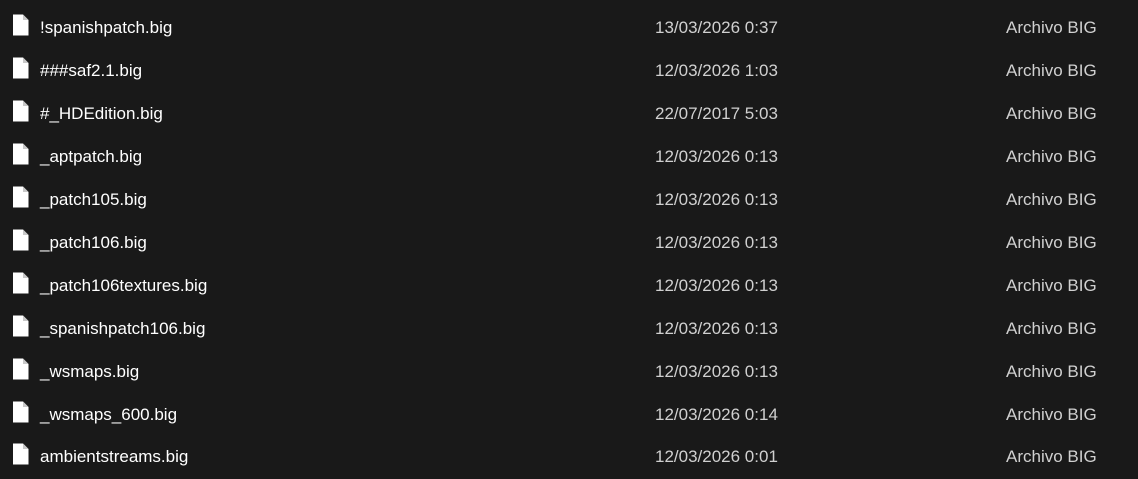 This screenshot has height=479, width=1138. What do you see at coordinates (124, 285) in the screenshot?
I see `file-name: _patch106textures.big` at bounding box center [124, 285].